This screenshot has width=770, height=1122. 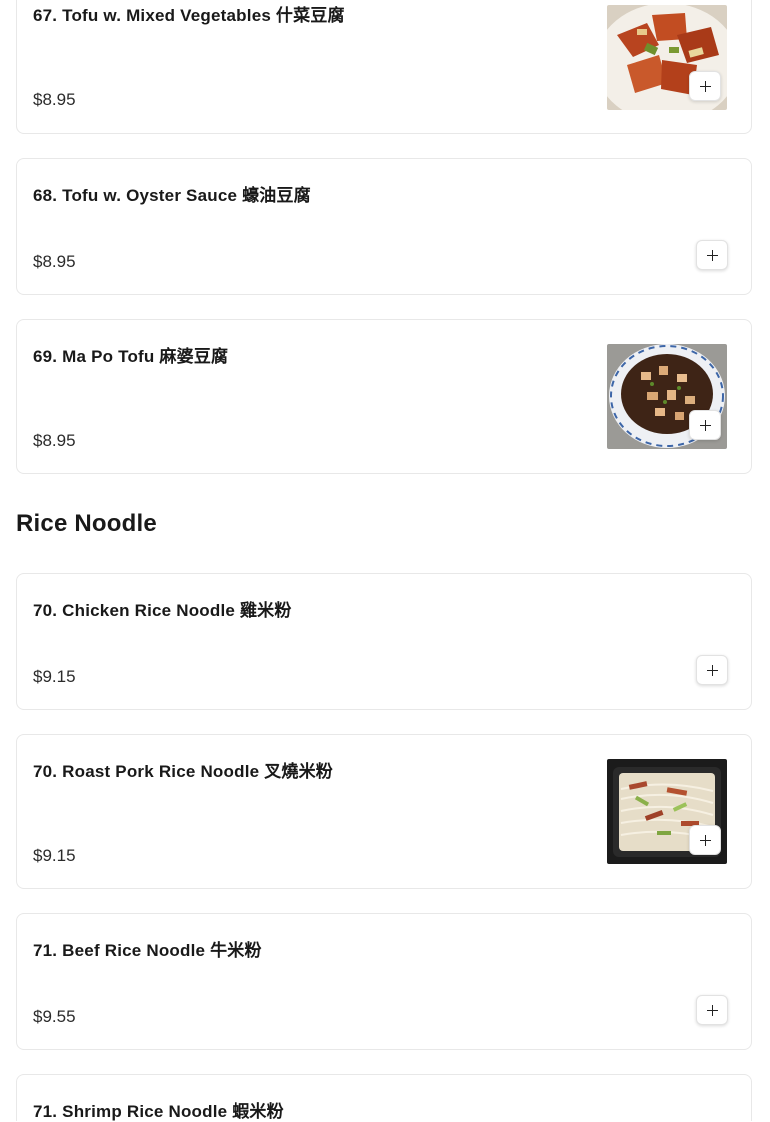 I want to click on menu-item-card: 70. Chicken Rice Noodle 雞米粉 $9.15, so click(x=384, y=641).